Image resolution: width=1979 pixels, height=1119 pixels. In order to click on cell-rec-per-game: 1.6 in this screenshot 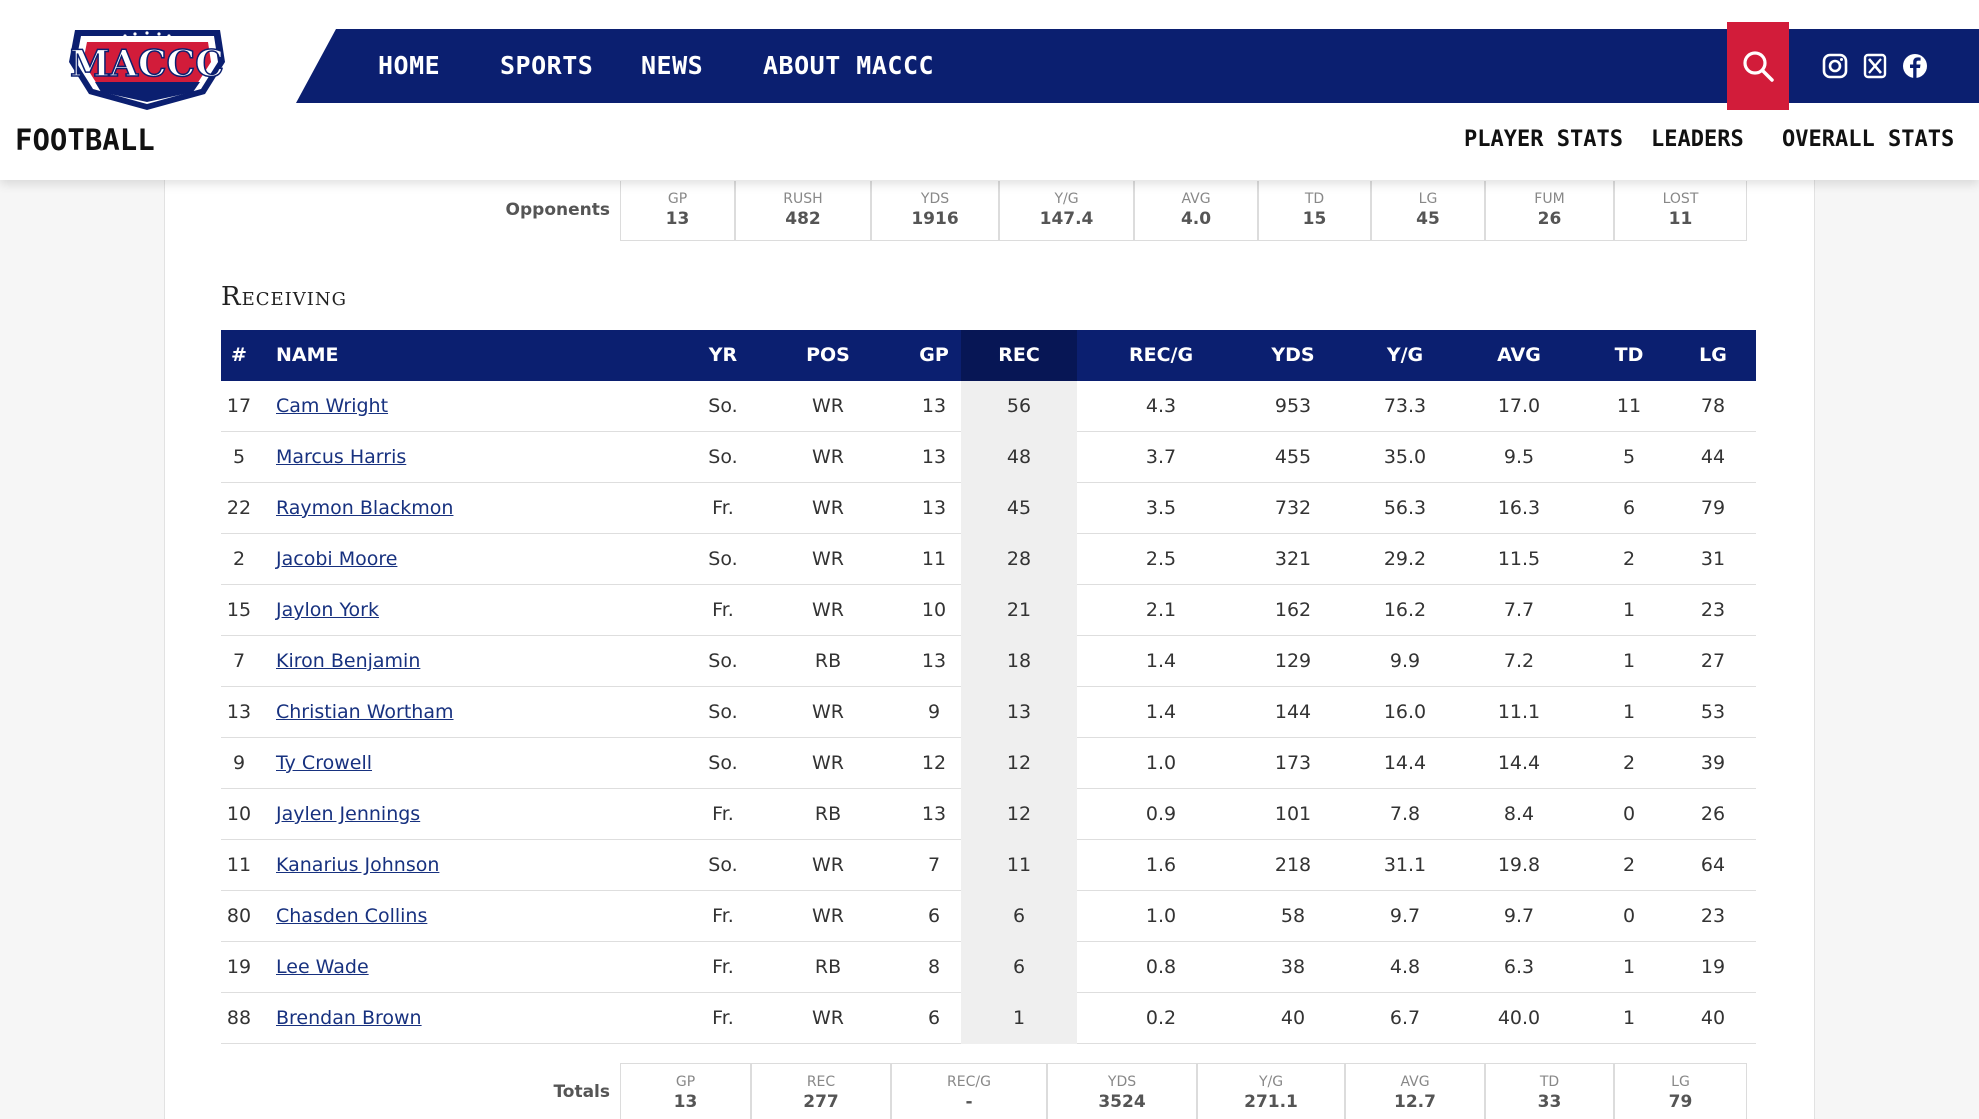, I will do `click(1161, 865)`.